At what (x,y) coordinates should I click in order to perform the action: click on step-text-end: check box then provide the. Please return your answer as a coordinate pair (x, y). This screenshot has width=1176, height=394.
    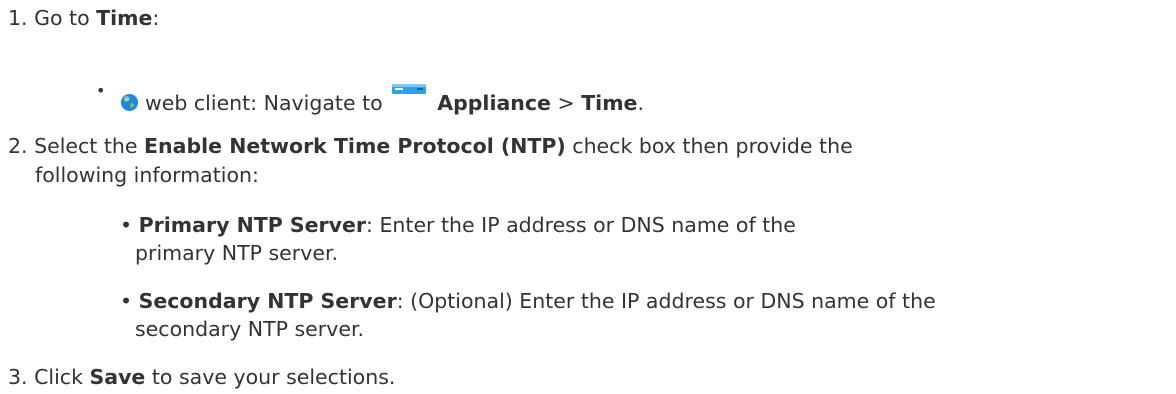
    Looking at the image, I should click on (709, 146).